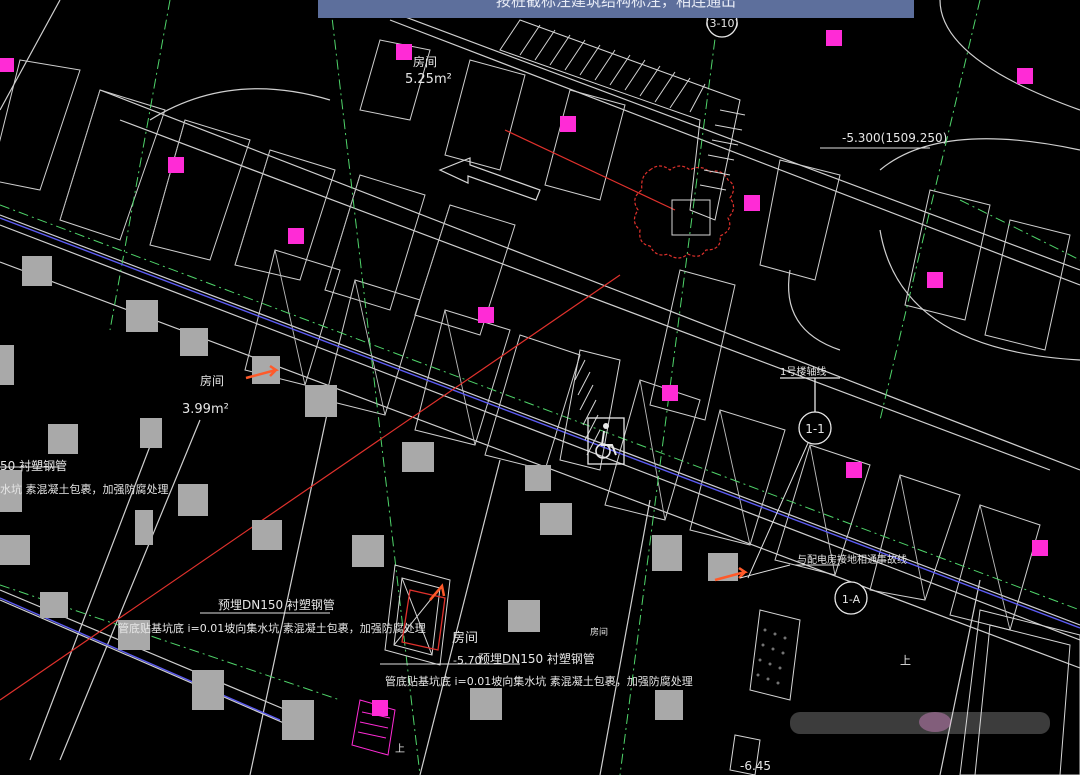  What do you see at coordinates (622, 127) in the screenshot?
I see `staircase` at bounding box center [622, 127].